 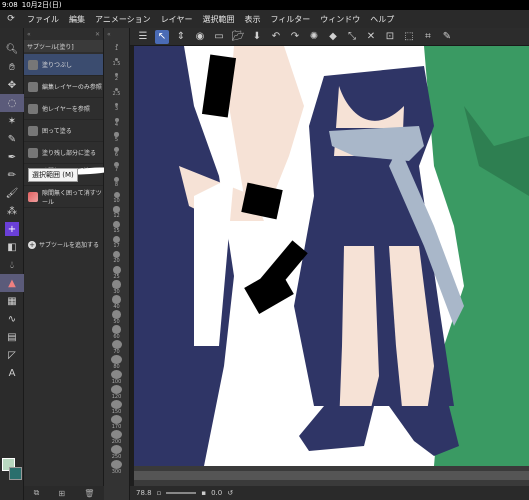 I want to click on selection-icon: ◌, so click(x=12, y=103).